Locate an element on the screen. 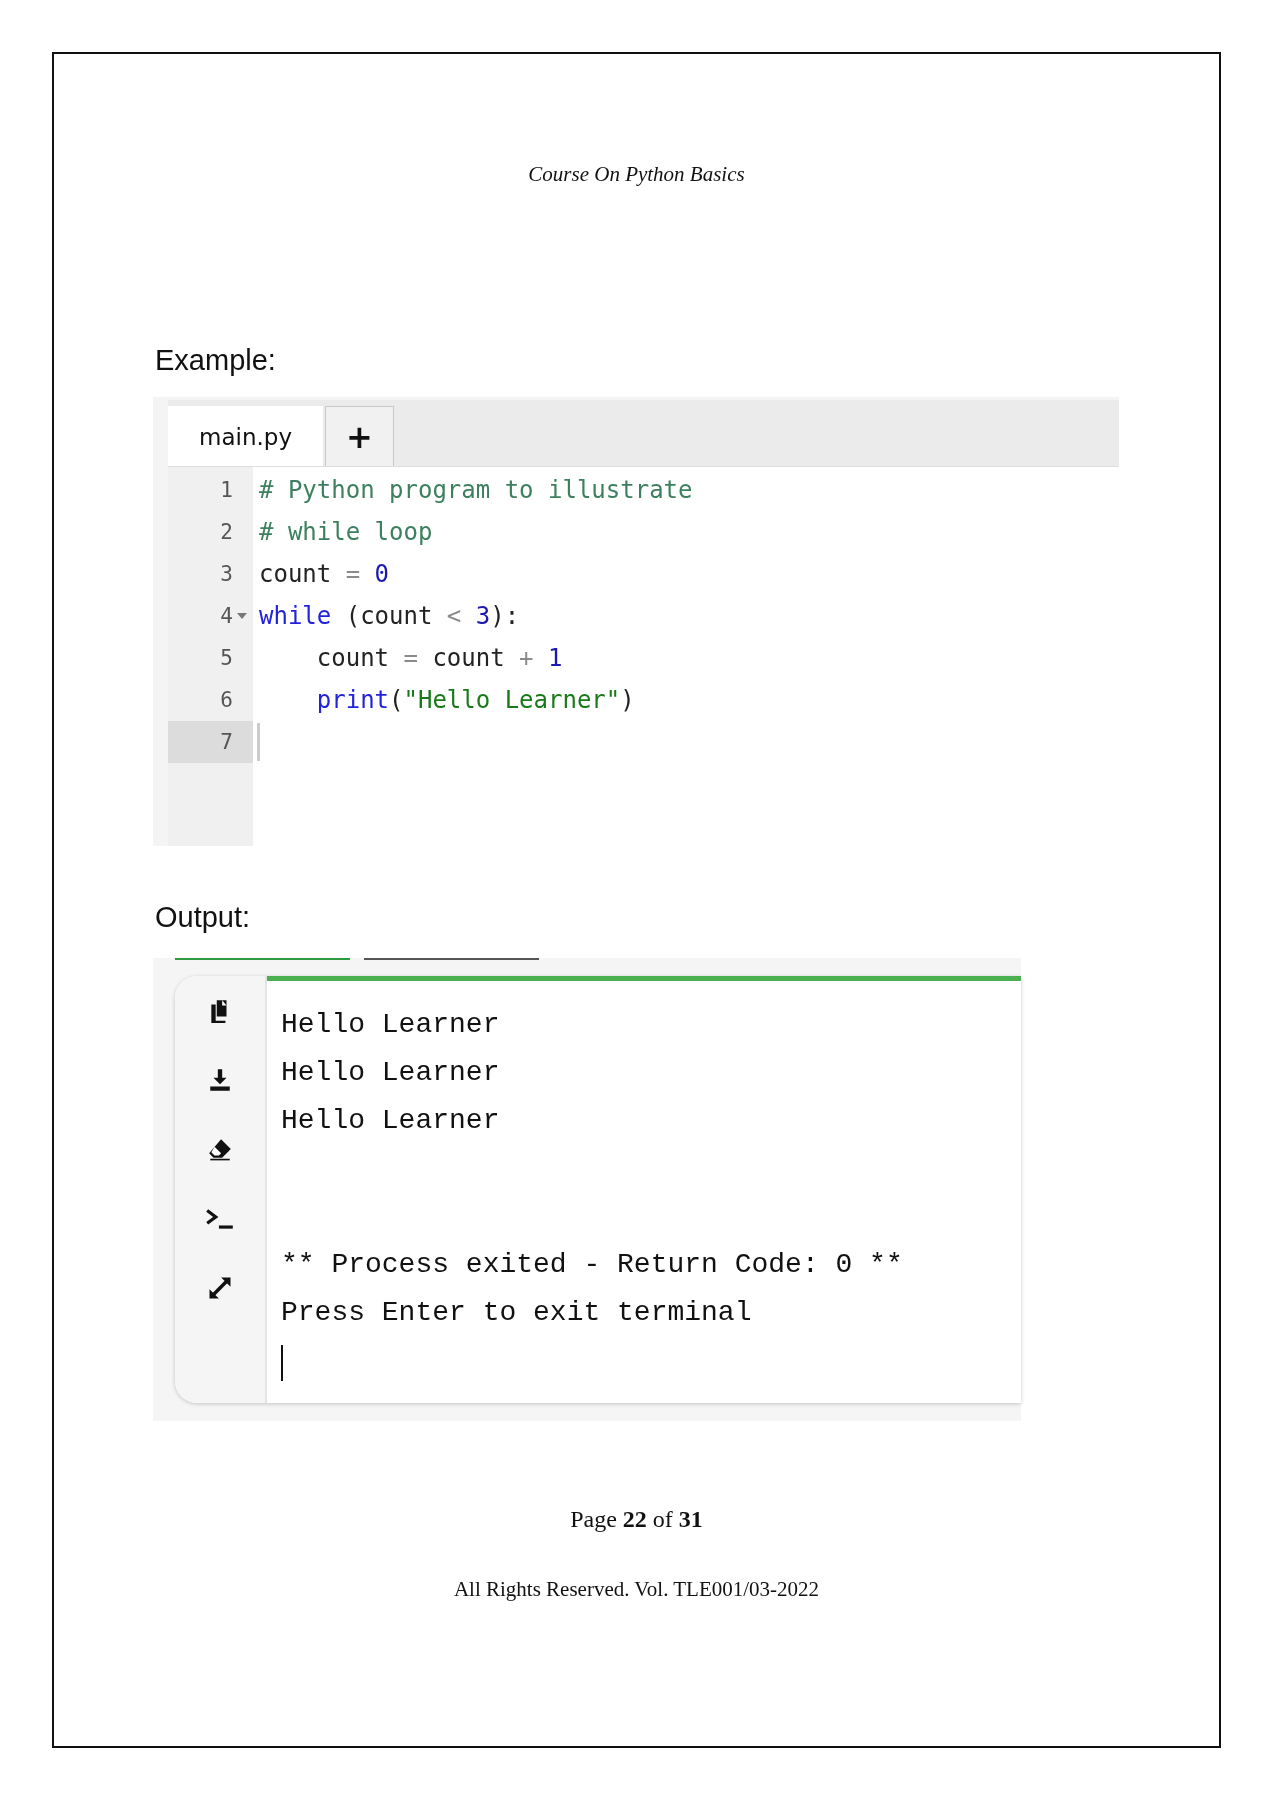 The height and width of the screenshot is (1800, 1273). page-header: Course On Python Basics is located at coordinates (636, 174).